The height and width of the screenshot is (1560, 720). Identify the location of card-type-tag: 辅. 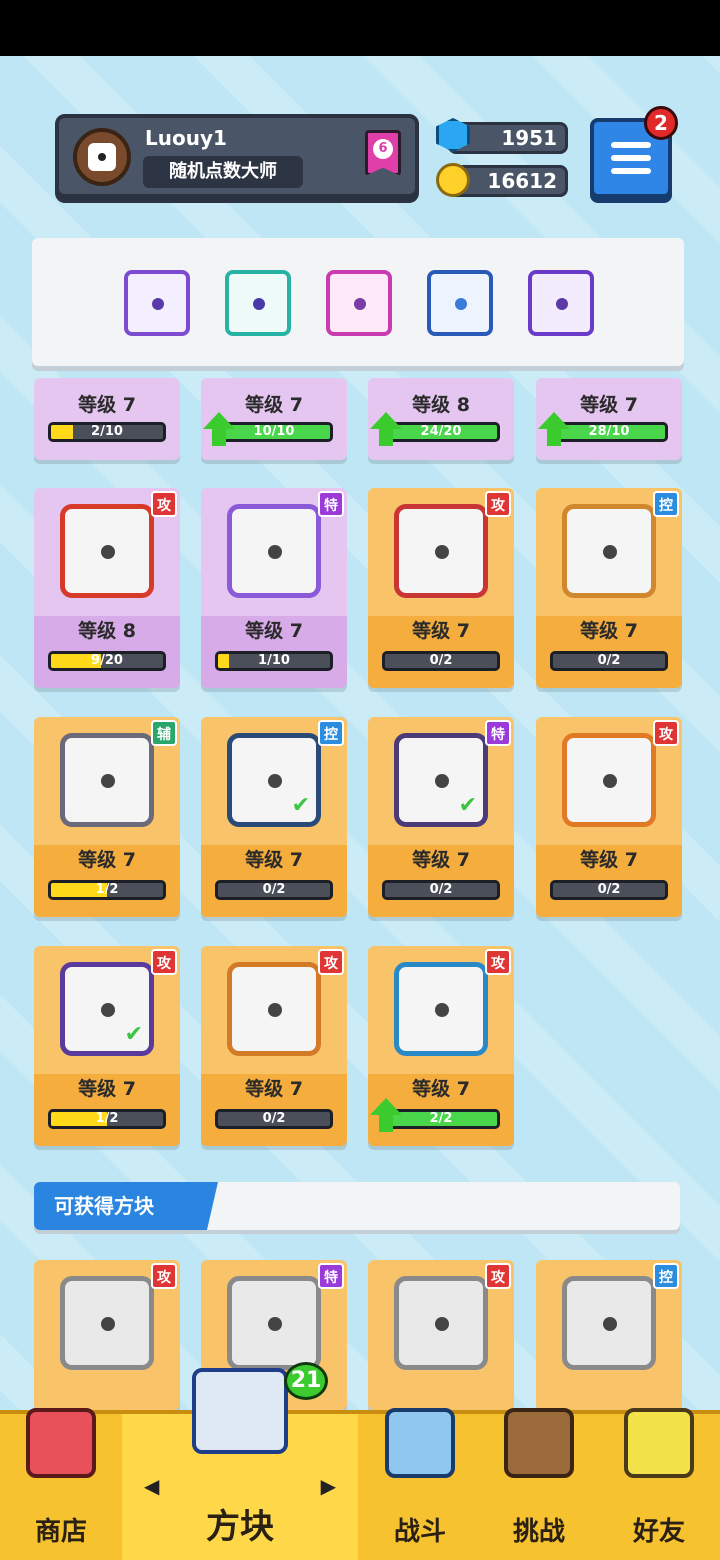
(164, 733).